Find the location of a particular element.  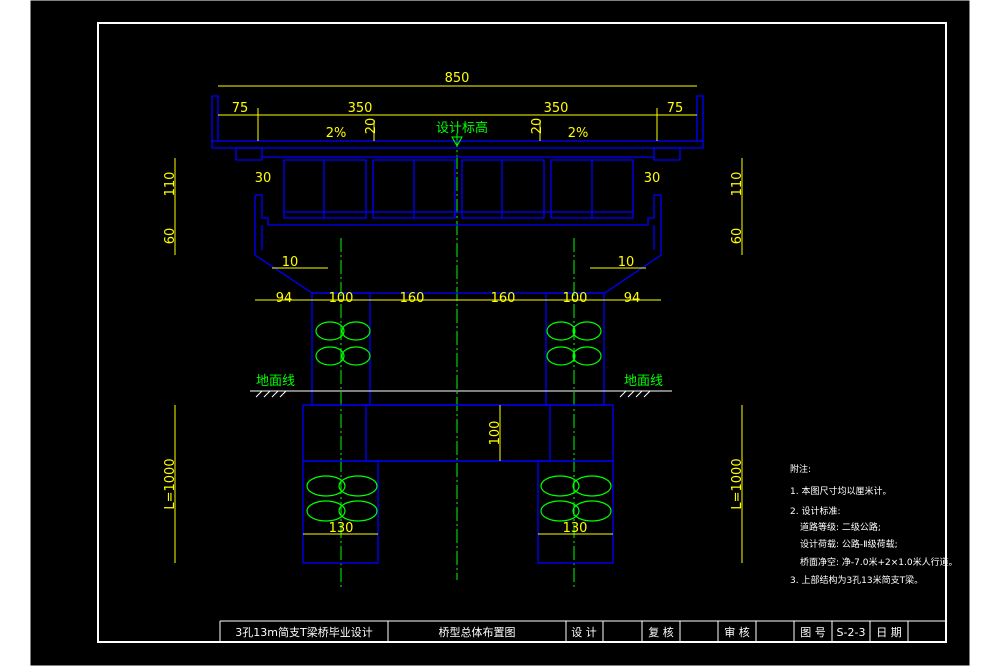

note-item: 2. 设计标准: is located at coordinates (815, 511).